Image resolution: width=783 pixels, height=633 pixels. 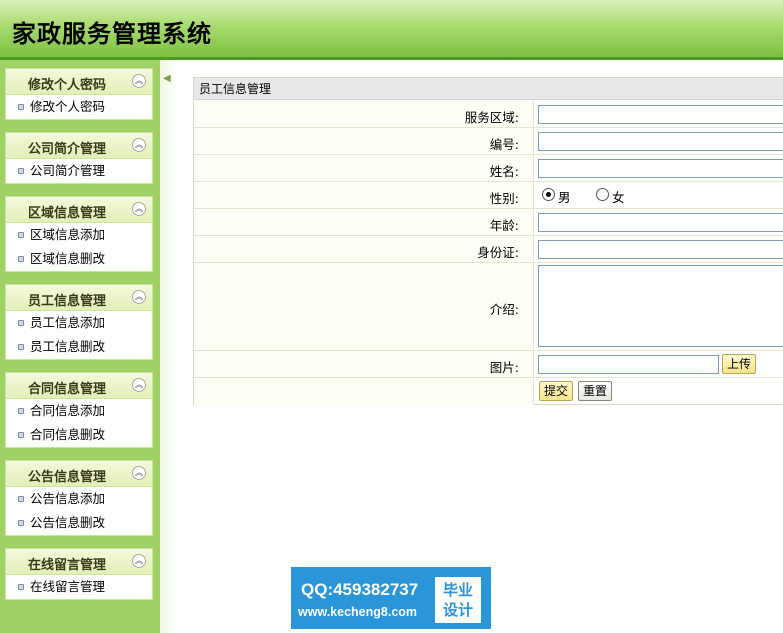 What do you see at coordinates (66, 565) in the screenshot?
I see `menu-group-title: 在线留言管理` at bounding box center [66, 565].